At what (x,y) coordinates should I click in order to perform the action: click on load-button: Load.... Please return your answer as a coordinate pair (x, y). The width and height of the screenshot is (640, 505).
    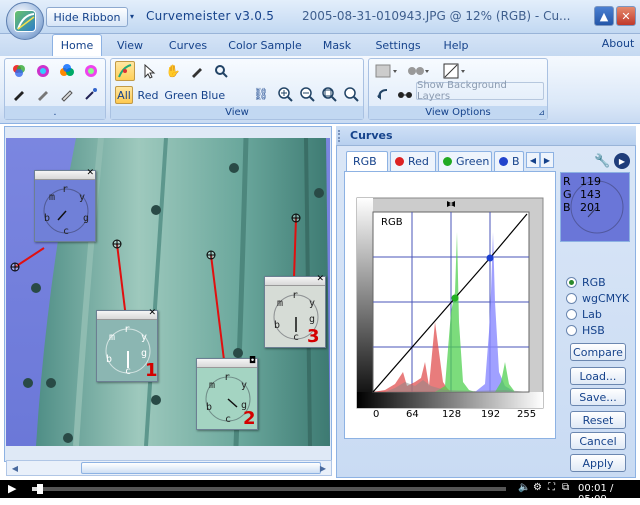
    Looking at the image, I should click on (598, 376).